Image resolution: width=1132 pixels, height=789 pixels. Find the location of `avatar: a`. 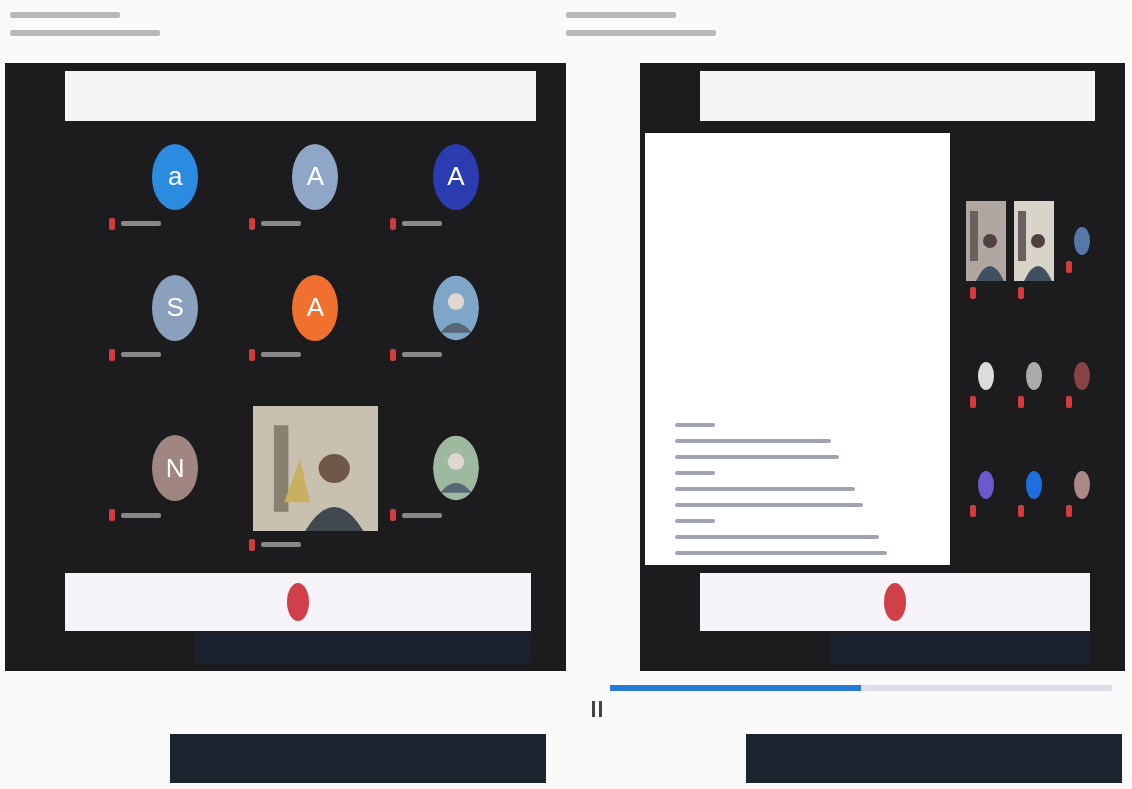

avatar: a is located at coordinates (175, 176).